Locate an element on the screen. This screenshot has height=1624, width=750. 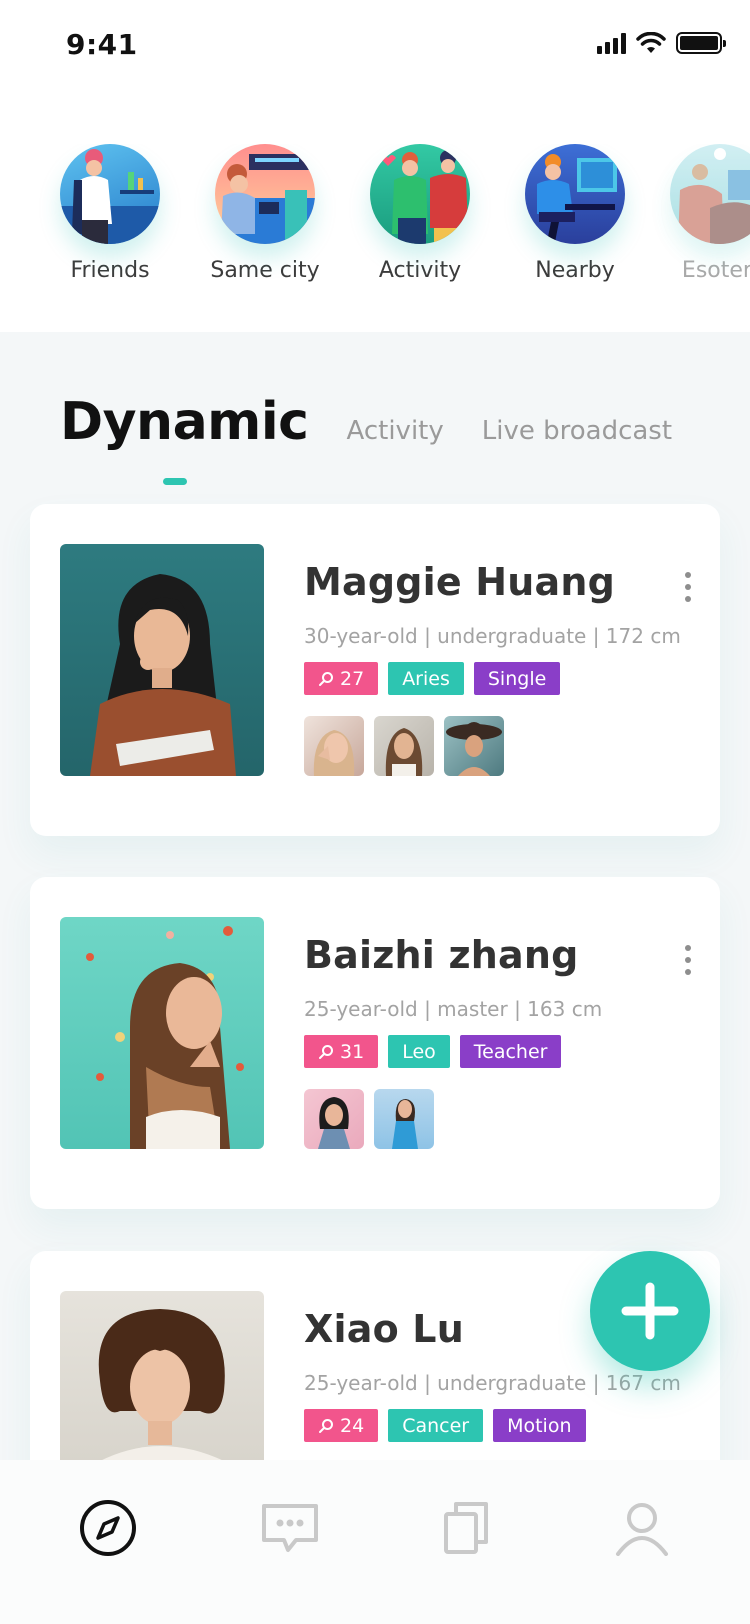
status-time: 9:41 is located at coordinates (102, 44).